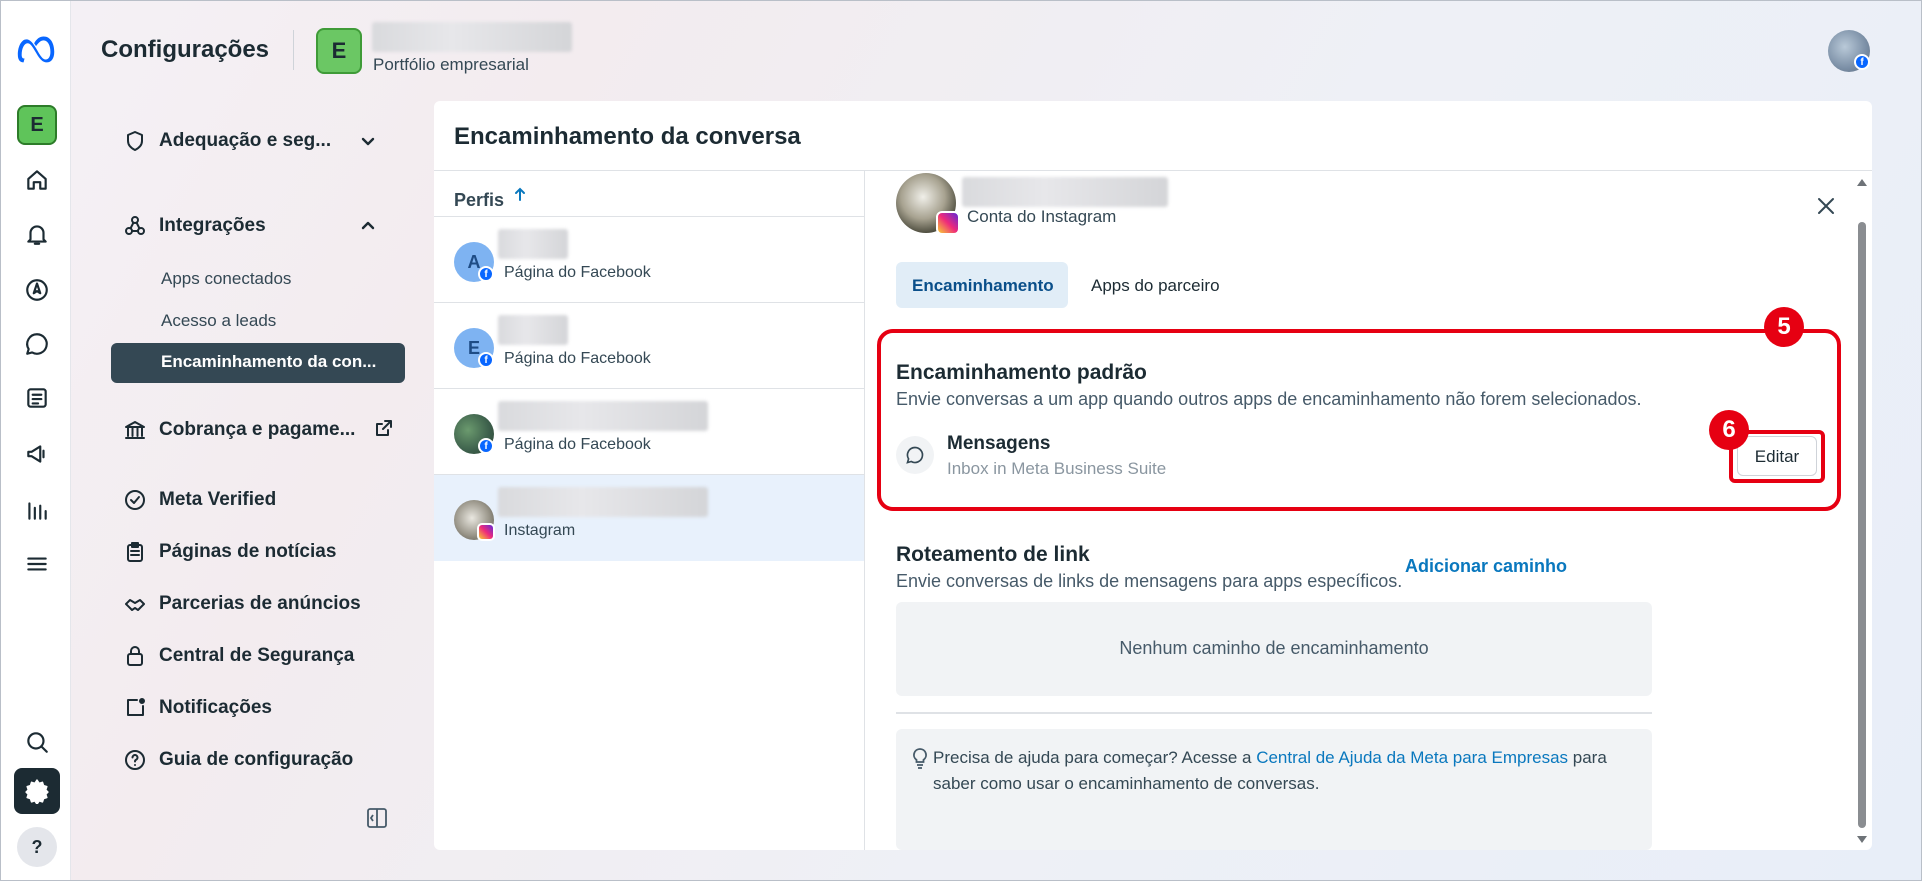  What do you see at coordinates (135, 760) in the screenshot?
I see `question-circle-icon` at bounding box center [135, 760].